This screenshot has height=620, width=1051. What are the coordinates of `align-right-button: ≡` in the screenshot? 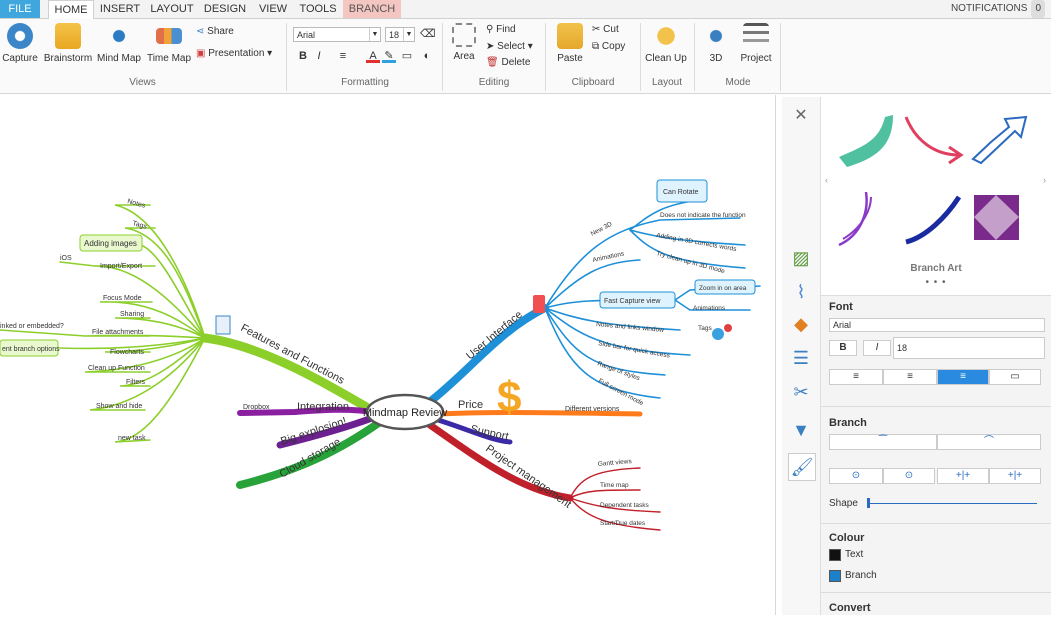 It's located at (963, 377).